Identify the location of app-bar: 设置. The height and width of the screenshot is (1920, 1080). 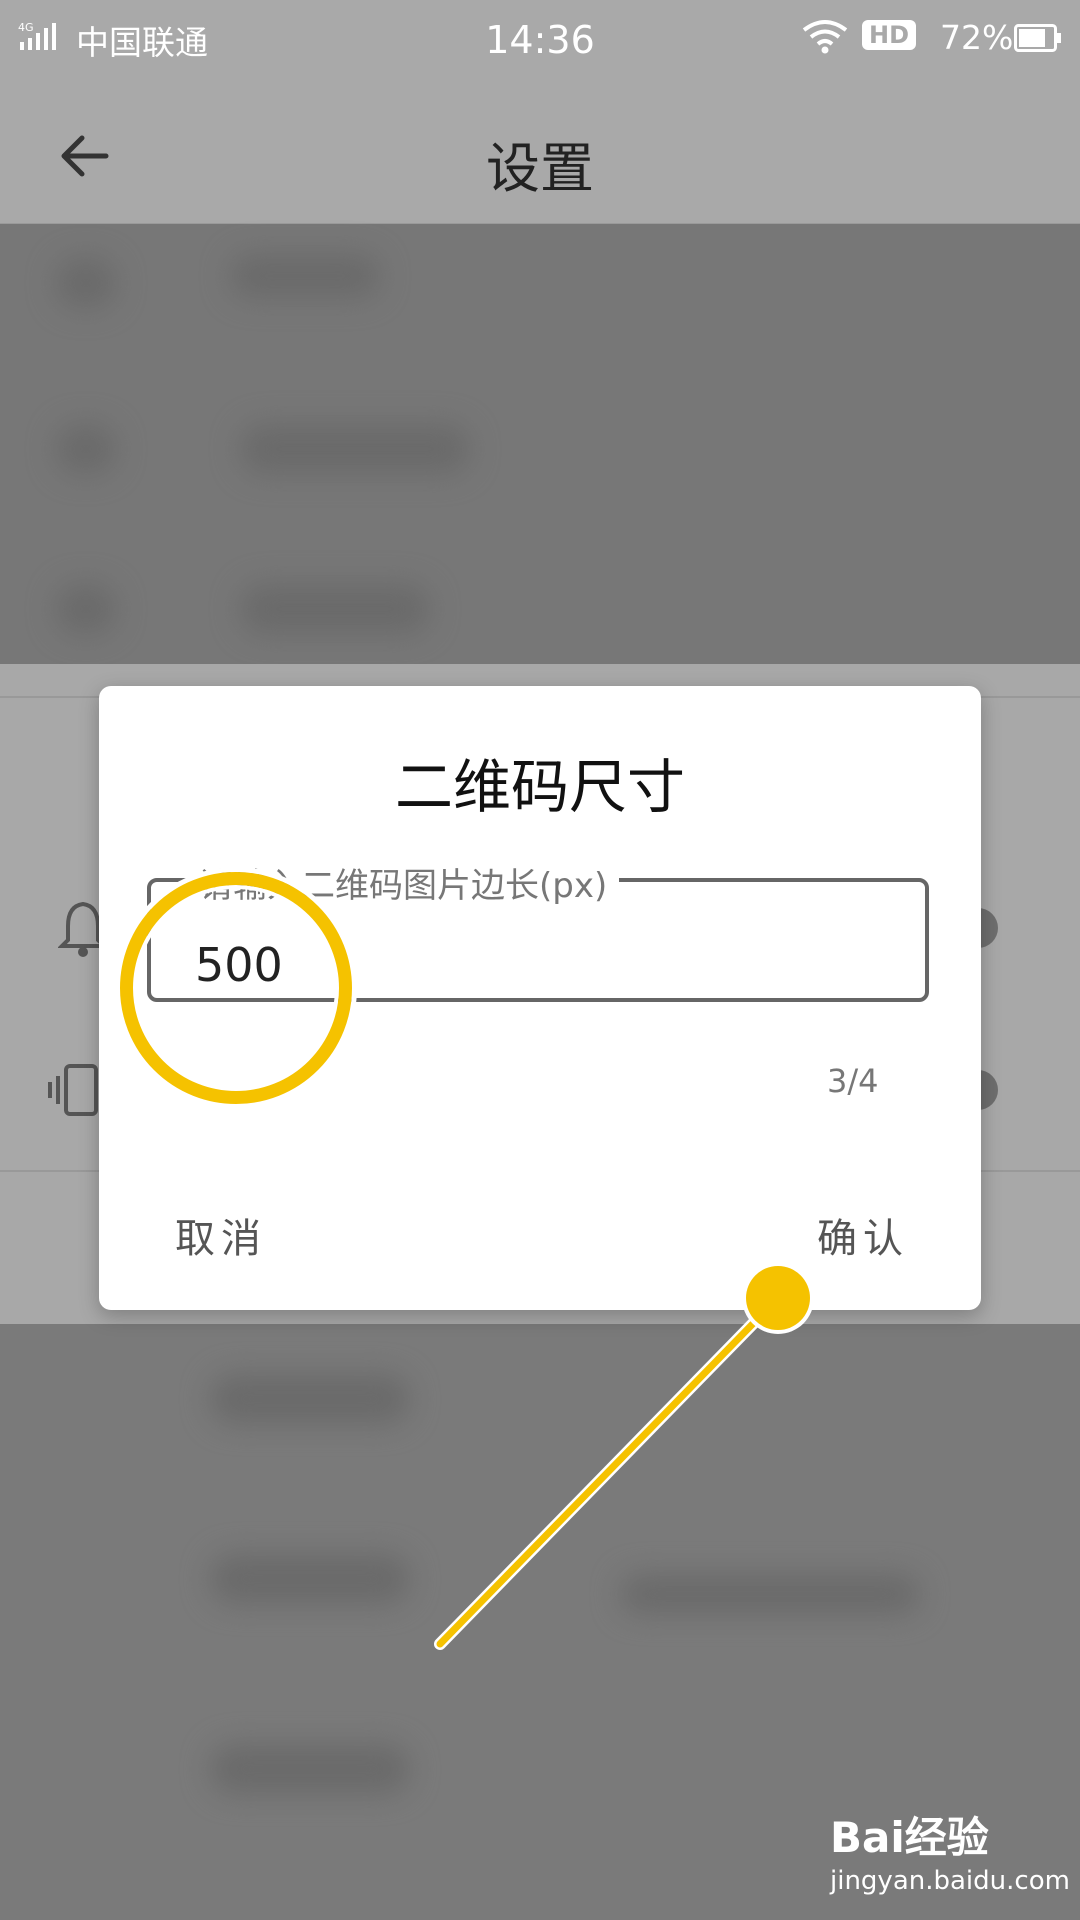
(540, 151).